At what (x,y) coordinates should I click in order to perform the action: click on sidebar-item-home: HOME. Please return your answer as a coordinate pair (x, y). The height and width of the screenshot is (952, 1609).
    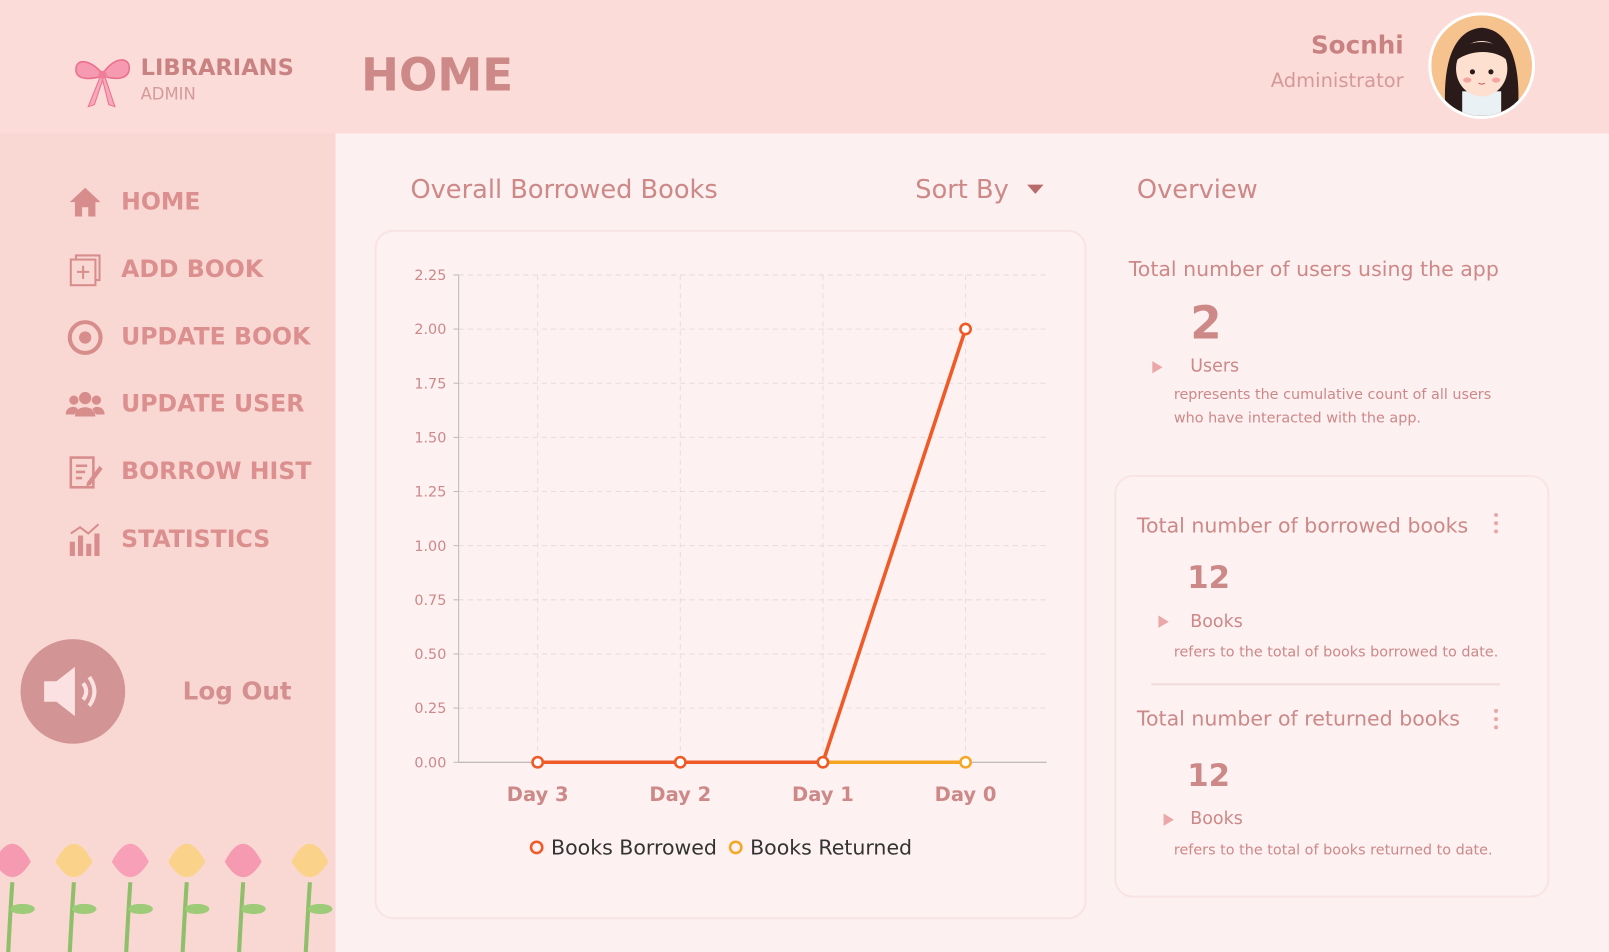
    Looking at the image, I should click on (194, 202).